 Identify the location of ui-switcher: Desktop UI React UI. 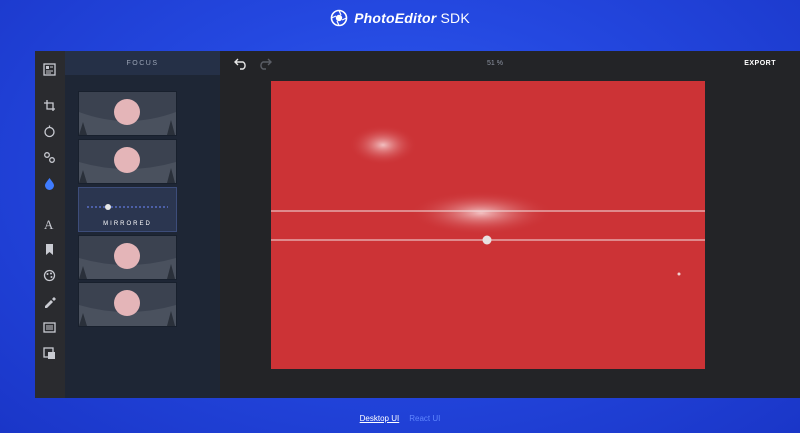
(400, 418).